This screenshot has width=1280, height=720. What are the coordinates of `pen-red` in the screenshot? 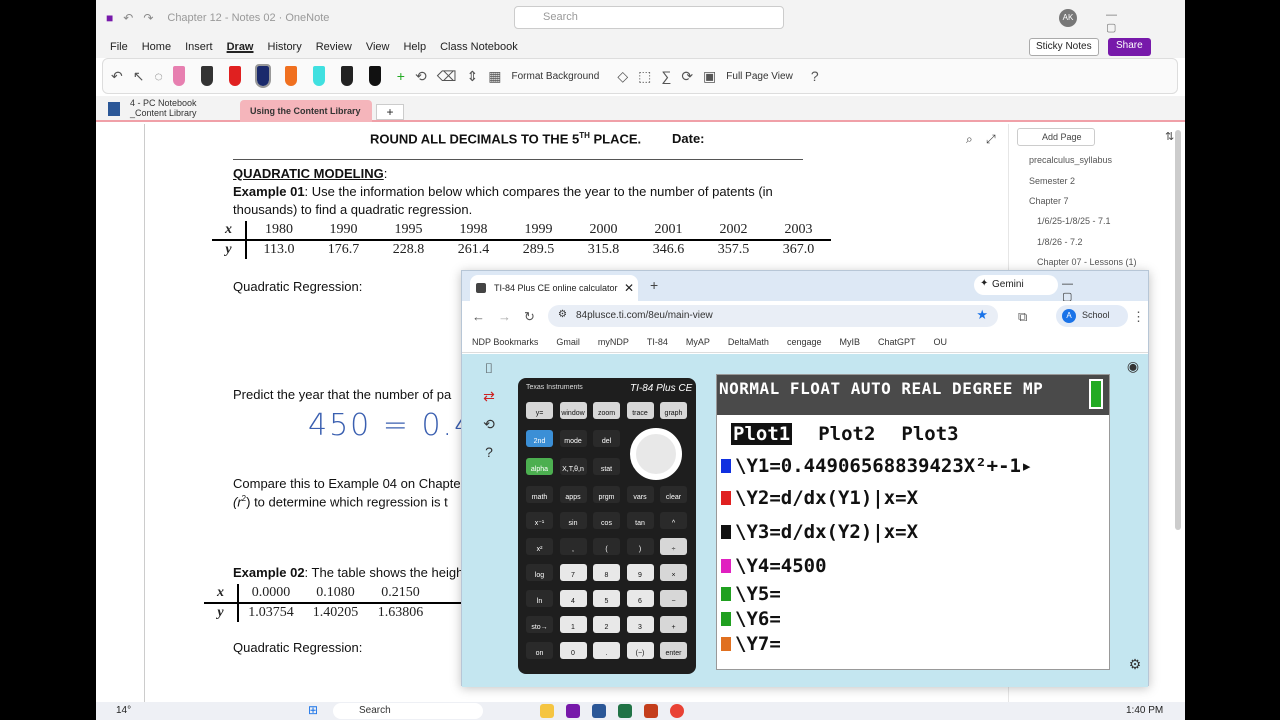 It's located at (234, 76).